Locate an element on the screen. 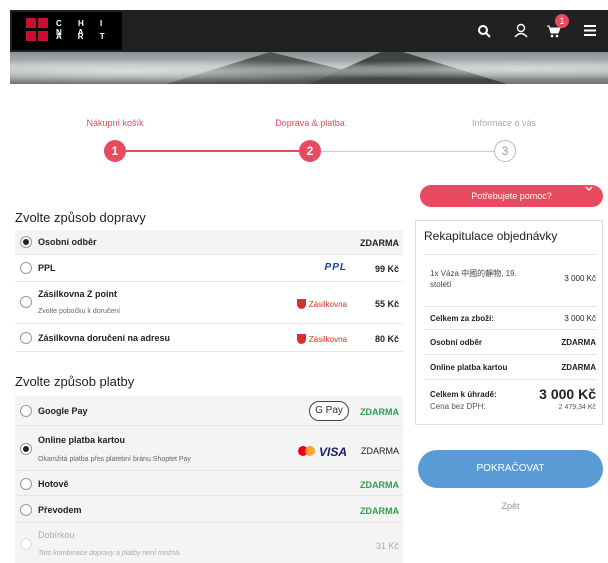 Image resolution: width=608 pixels, height=563 pixels. summary-payment-row: Online platba kartou ZDARMA is located at coordinates (510, 366).